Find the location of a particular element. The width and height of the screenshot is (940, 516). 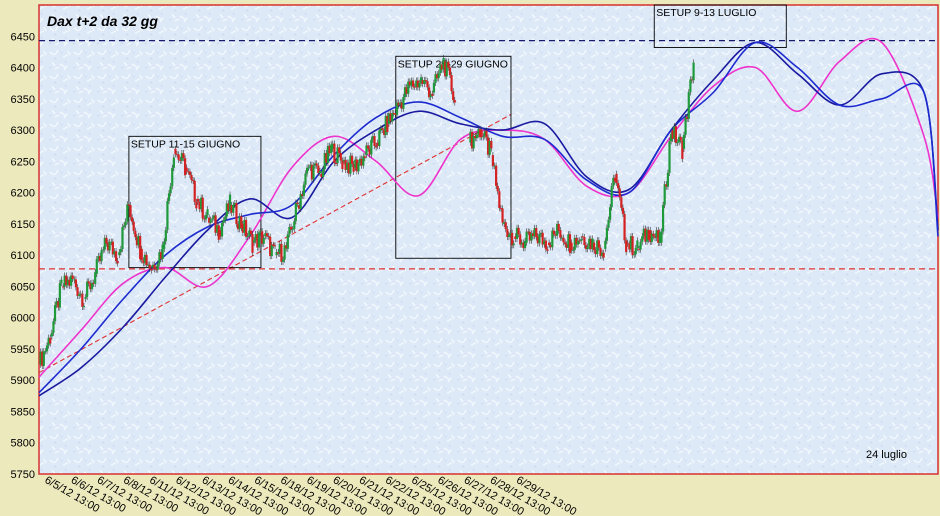

y-tick-label: 5950 is located at coordinates (23, 350).